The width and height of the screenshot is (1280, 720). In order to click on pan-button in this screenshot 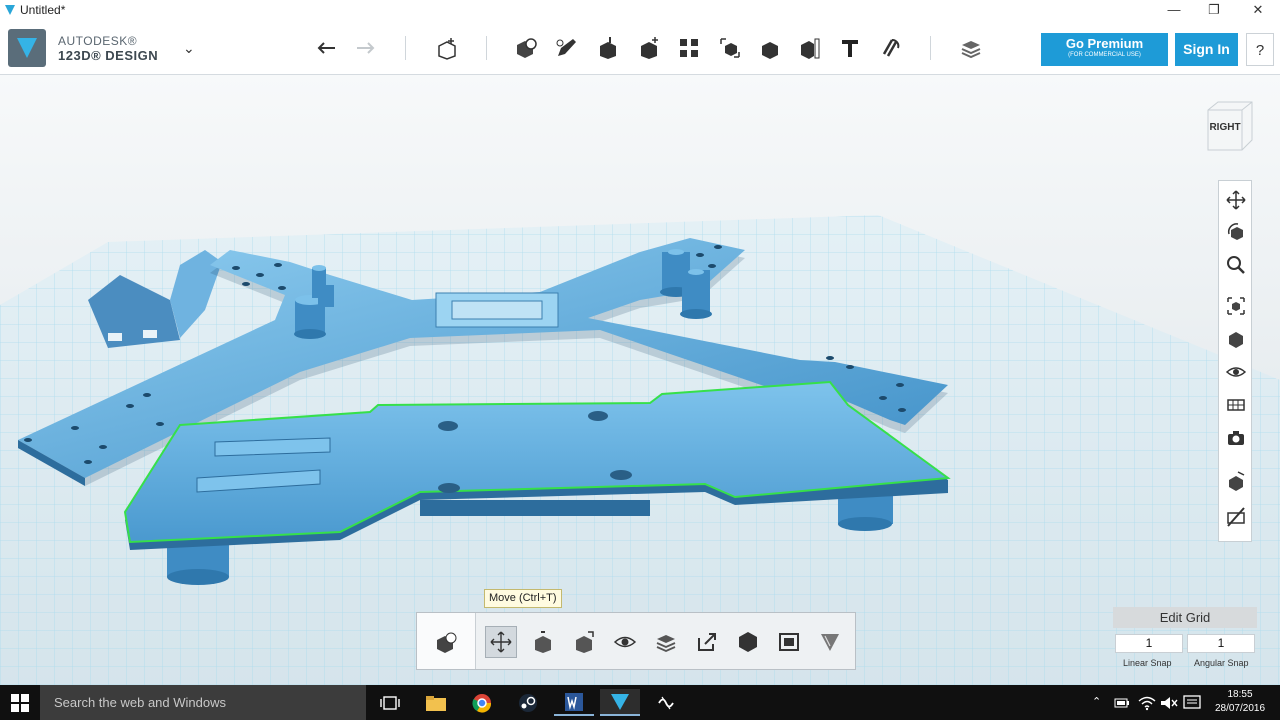, I will do `click(1236, 200)`.